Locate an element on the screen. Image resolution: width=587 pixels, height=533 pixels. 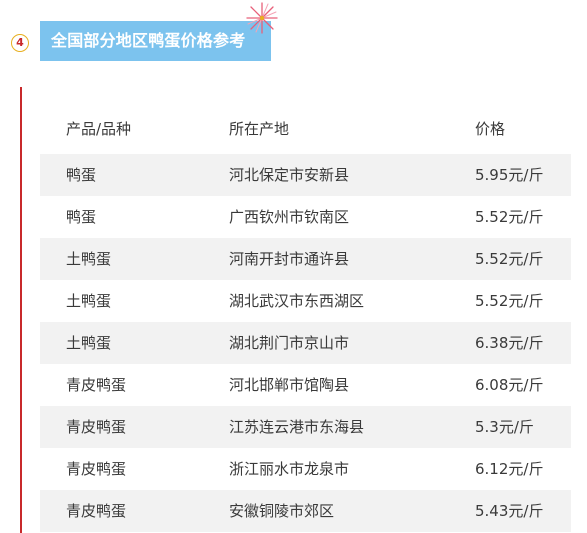
cell-origin: 湖北武汉市东西湖区 is located at coordinates (297, 301).